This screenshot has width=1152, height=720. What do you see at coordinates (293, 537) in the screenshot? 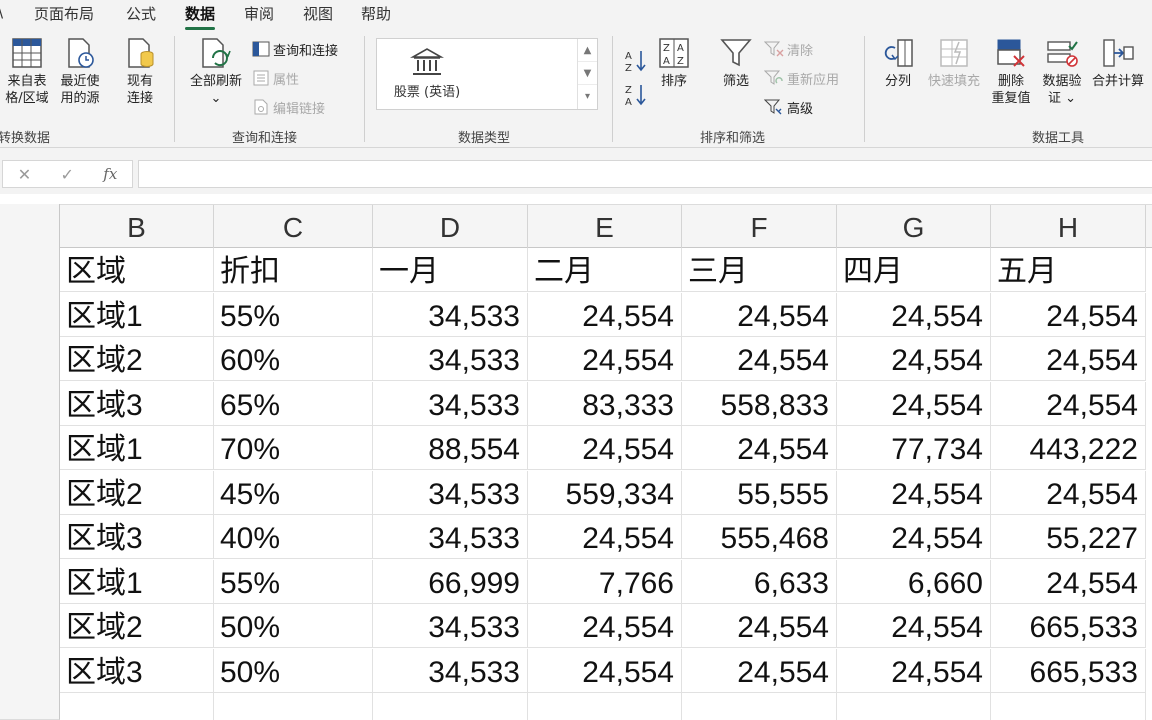
I see `data-cell: 40%` at bounding box center [293, 537].